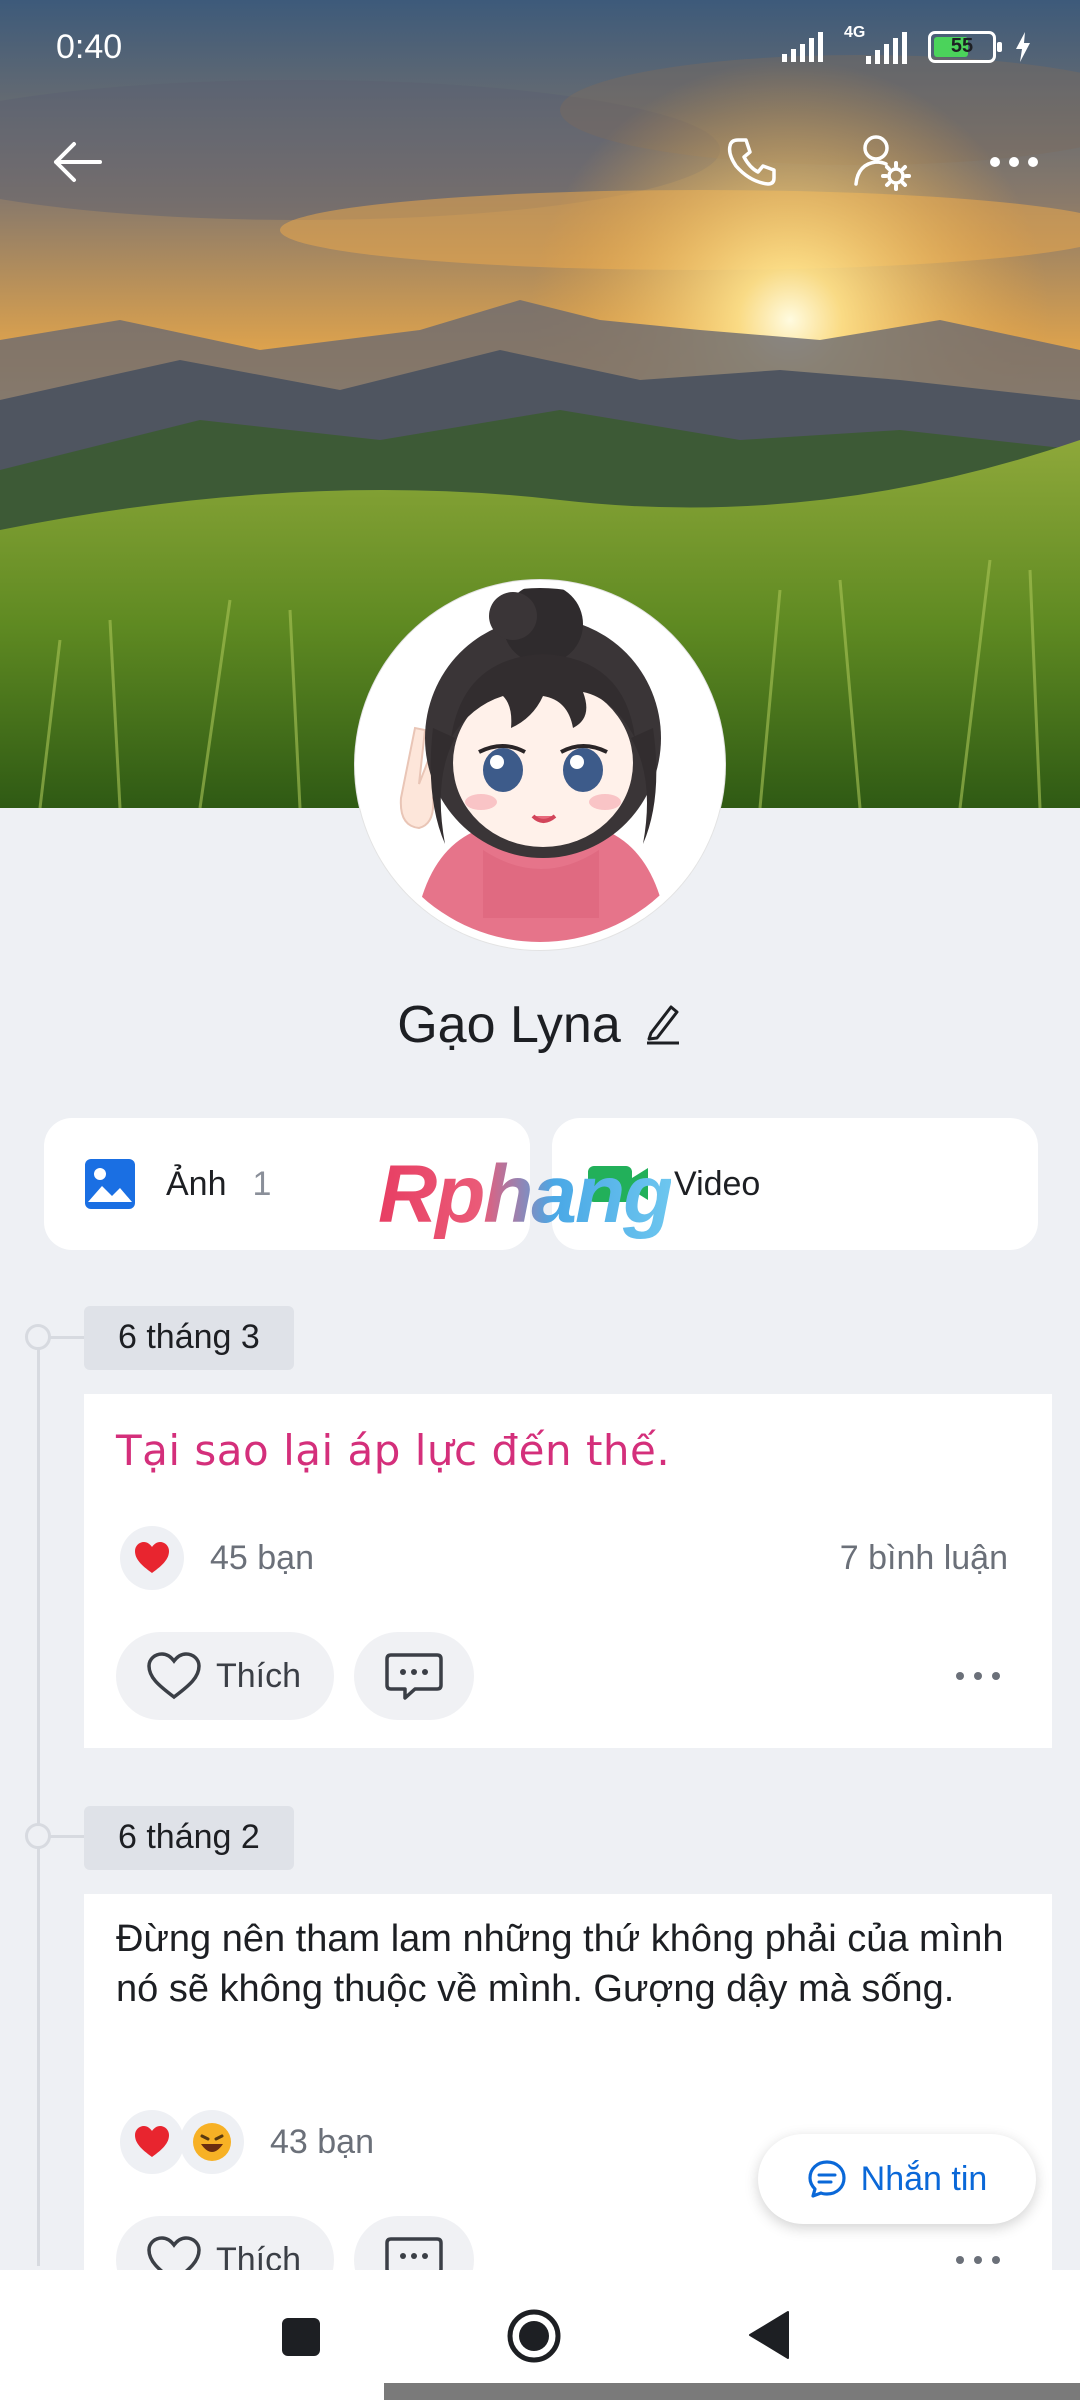 The width and height of the screenshot is (1080, 2400). What do you see at coordinates (534, 2336) in the screenshot?
I see `circle-icon` at bounding box center [534, 2336].